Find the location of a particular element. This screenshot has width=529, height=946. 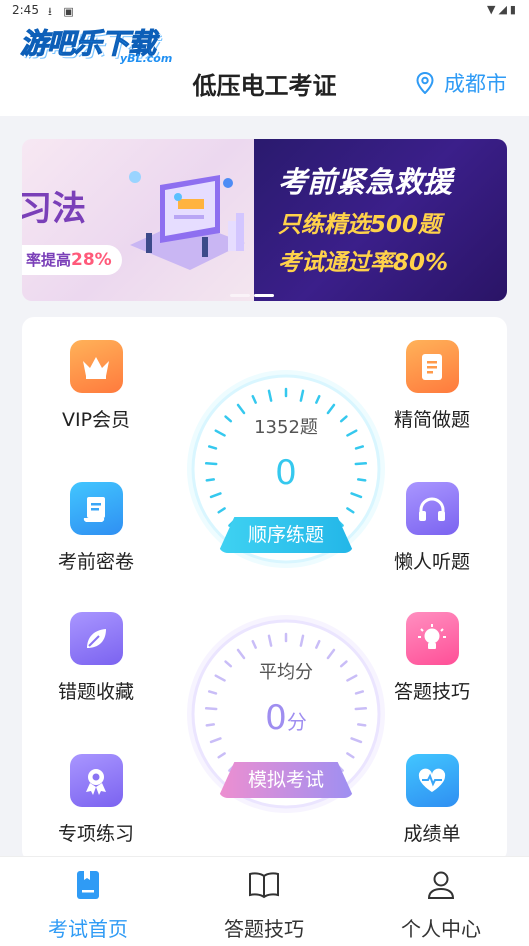

bottom-tab-bar: 考试首页 答题技巧 个人中心 is located at coordinates (264, 901).